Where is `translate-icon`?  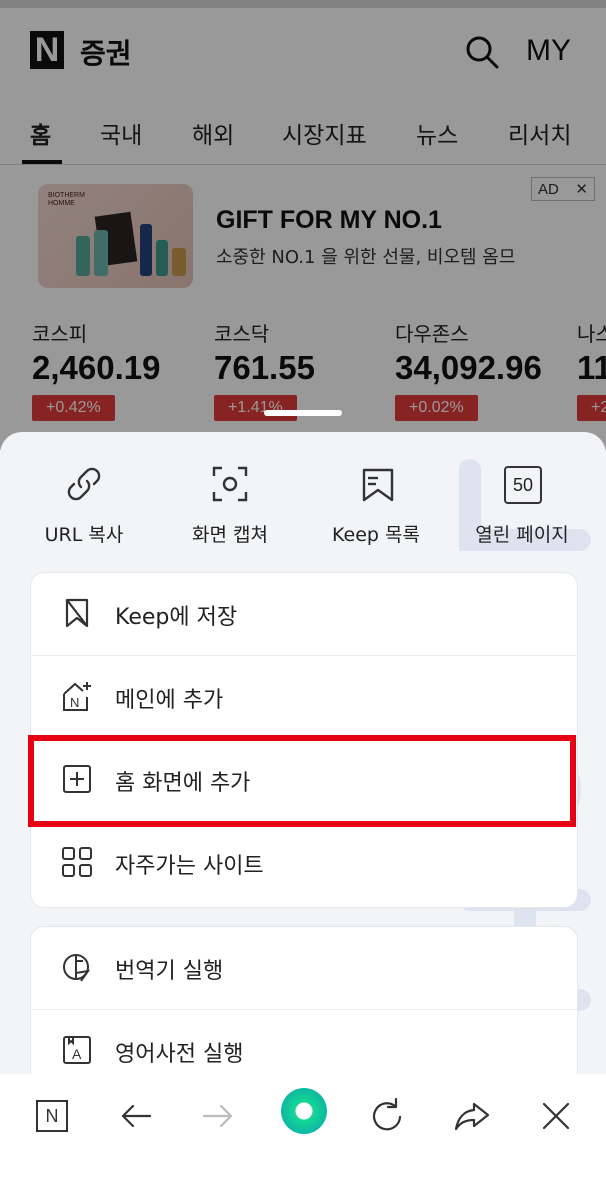 translate-icon is located at coordinates (77, 967).